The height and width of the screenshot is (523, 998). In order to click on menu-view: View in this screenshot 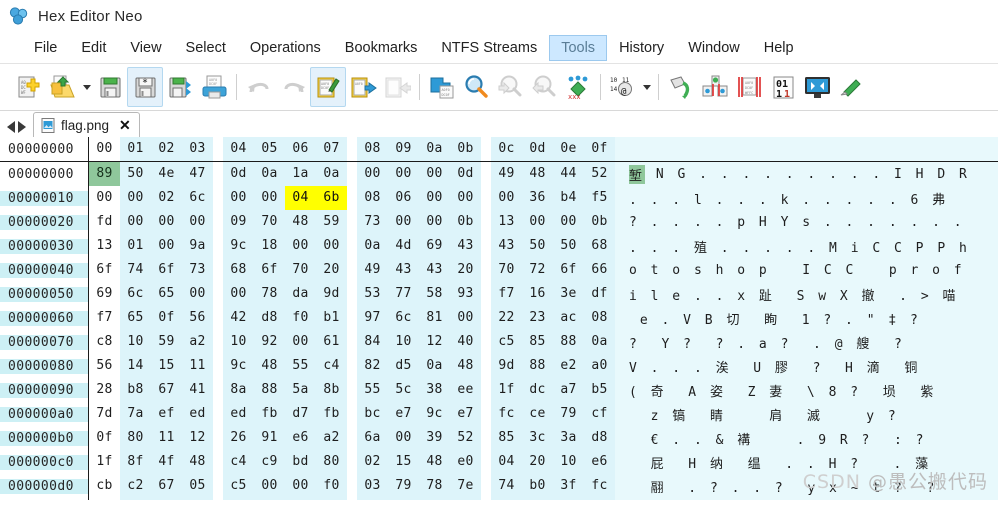, I will do `click(145, 48)`.